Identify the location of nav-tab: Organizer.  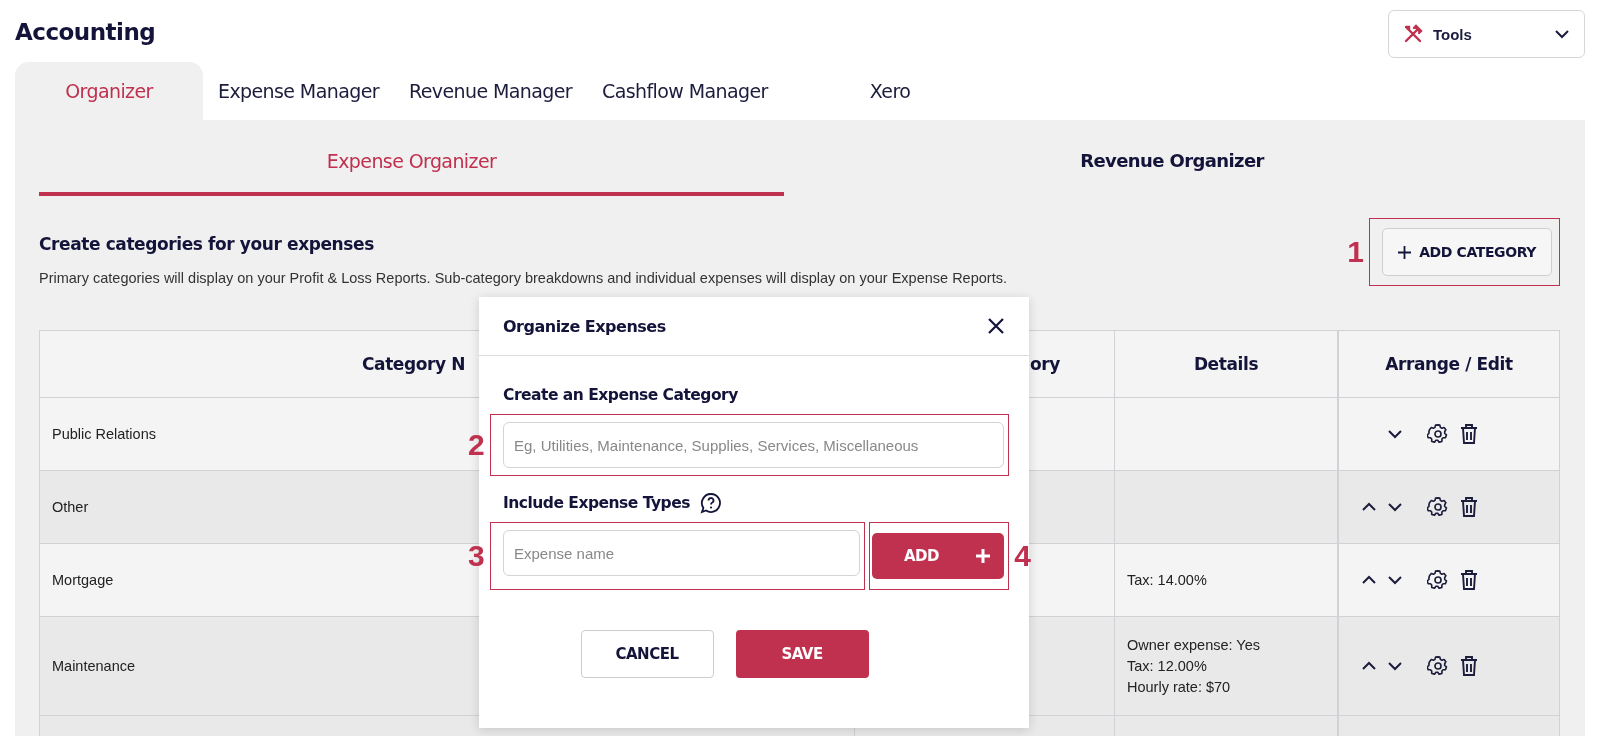
(109, 91).